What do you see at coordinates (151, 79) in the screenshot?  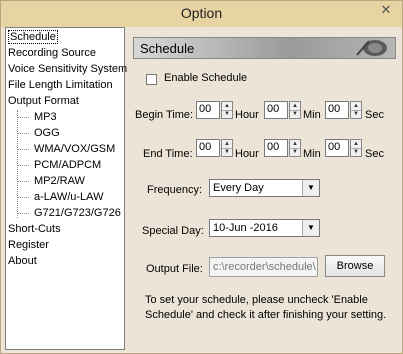 I see `enable-schedule-checkbox` at bounding box center [151, 79].